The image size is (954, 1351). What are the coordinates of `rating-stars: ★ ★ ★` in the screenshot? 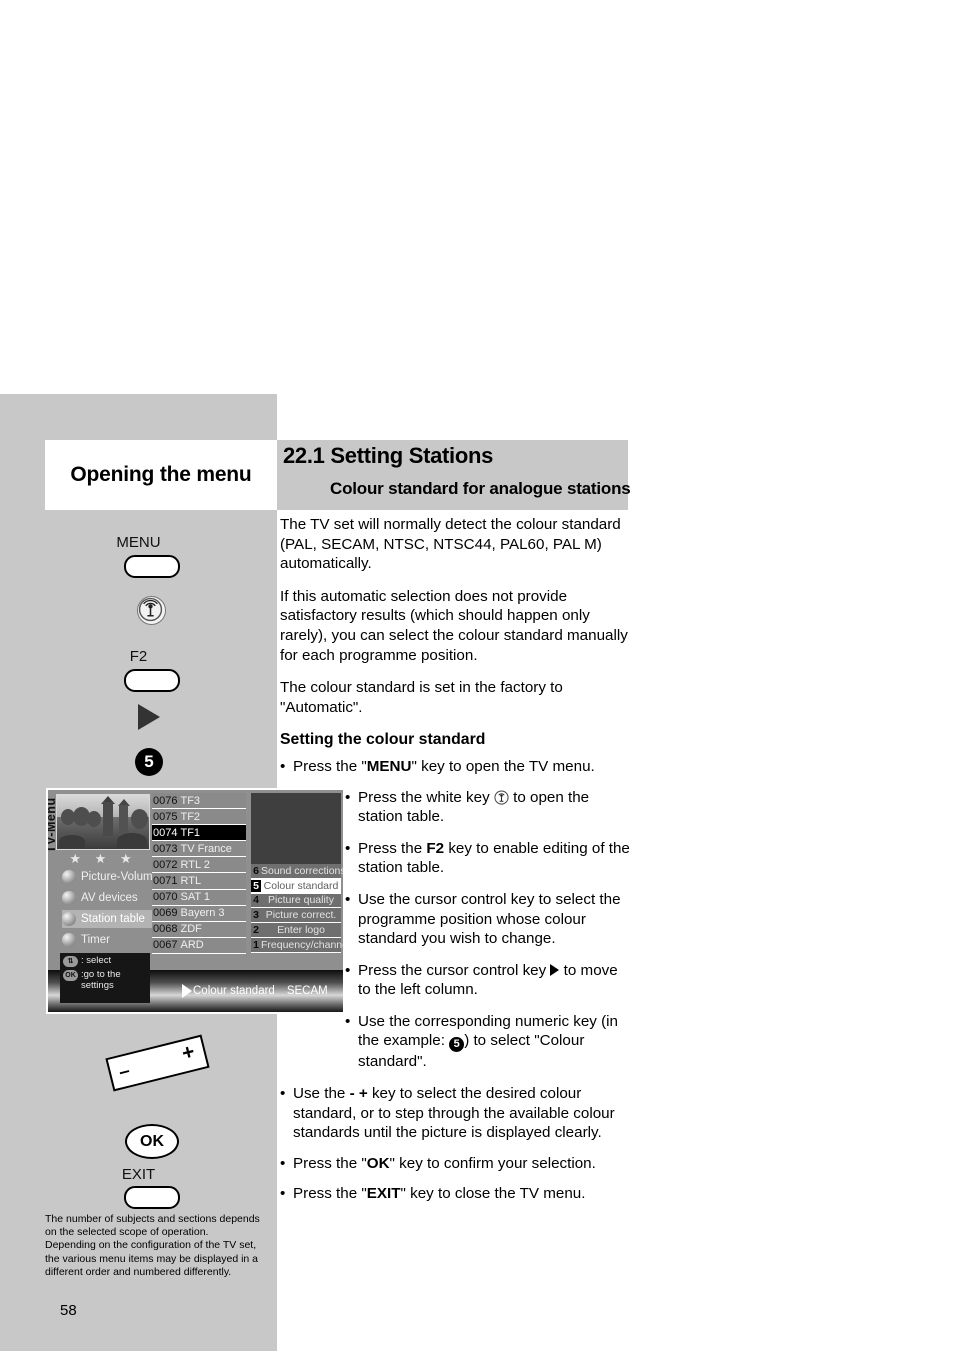 It's located at (103, 858).